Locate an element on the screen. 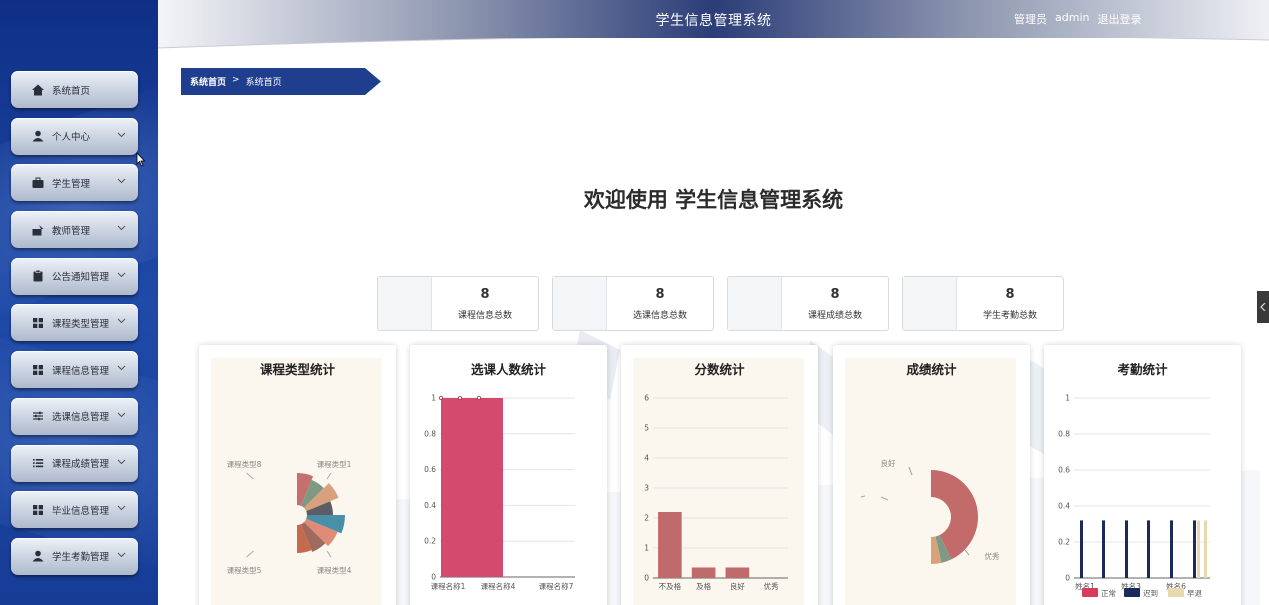 Image resolution: width=1269 pixels, height=605 pixels. sidebar-item-label: 毕业信息管理 is located at coordinates (81, 511).